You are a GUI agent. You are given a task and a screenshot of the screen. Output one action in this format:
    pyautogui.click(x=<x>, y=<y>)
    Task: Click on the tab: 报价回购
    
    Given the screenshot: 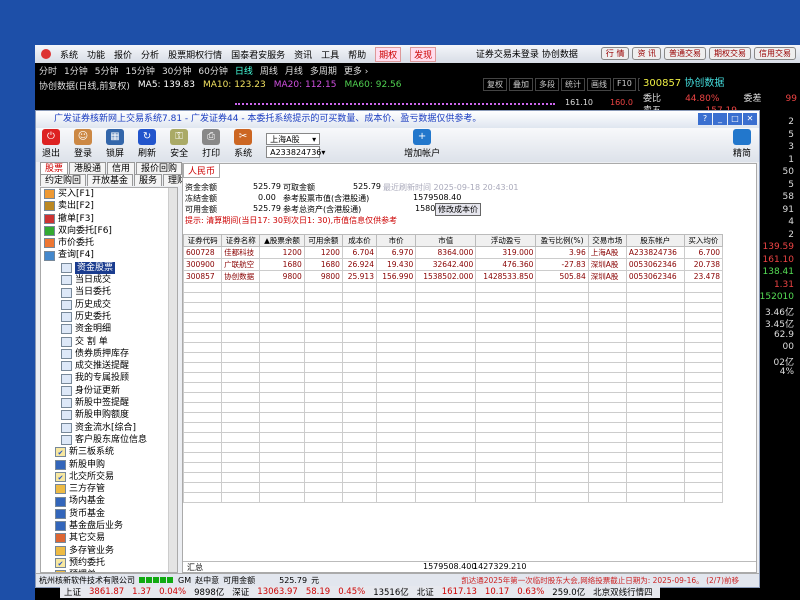 What is the action you would take?
    pyautogui.click(x=159, y=168)
    